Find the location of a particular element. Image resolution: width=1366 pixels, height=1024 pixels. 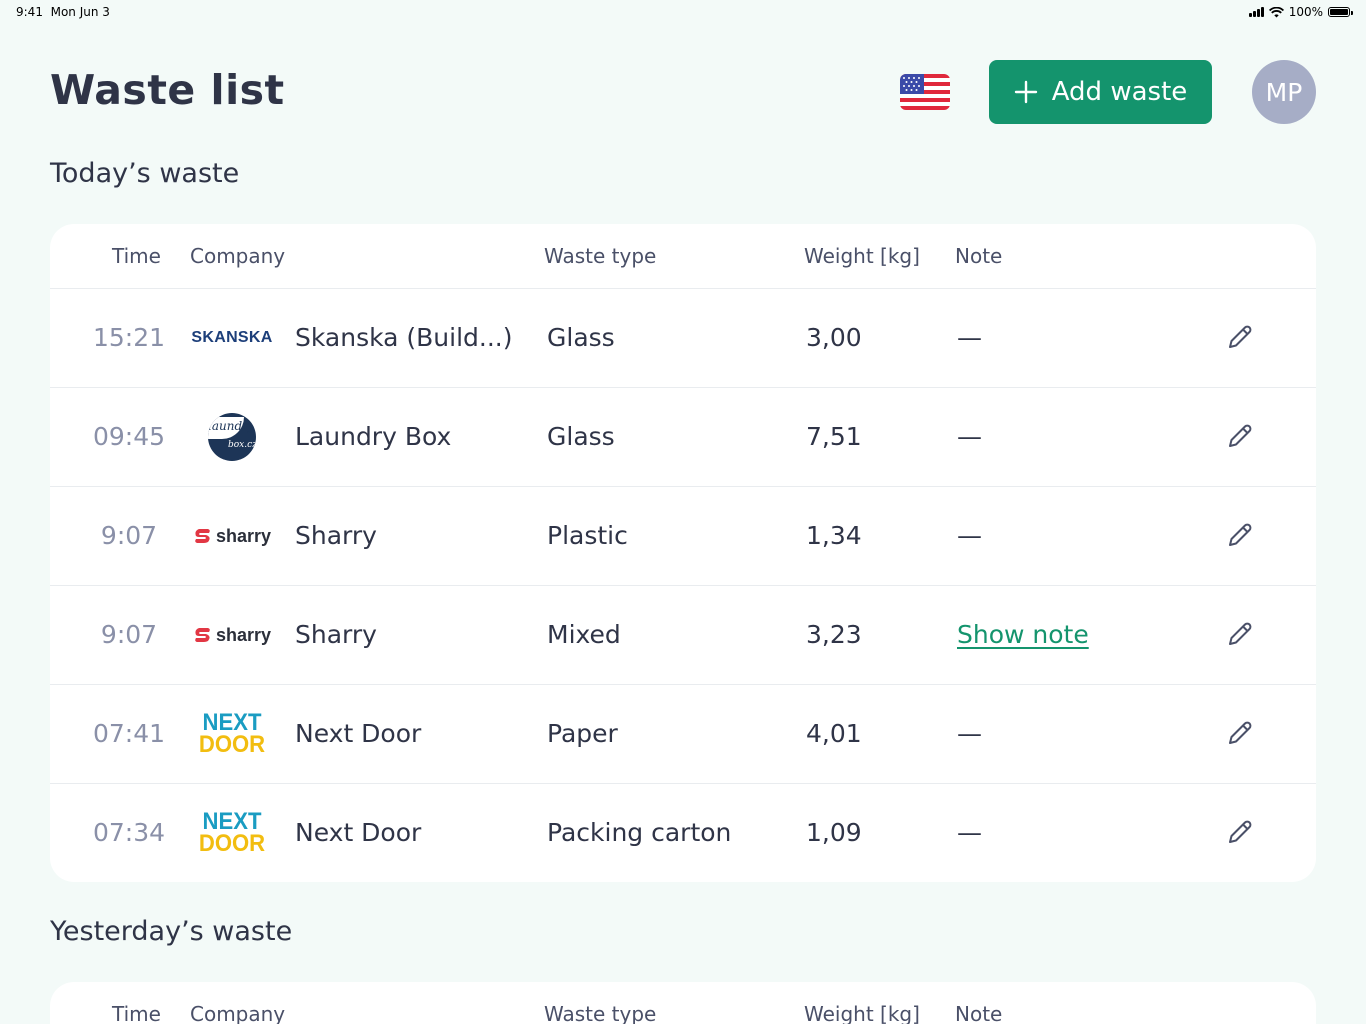

status-indicators: 100% is located at coordinates (1300, 12).